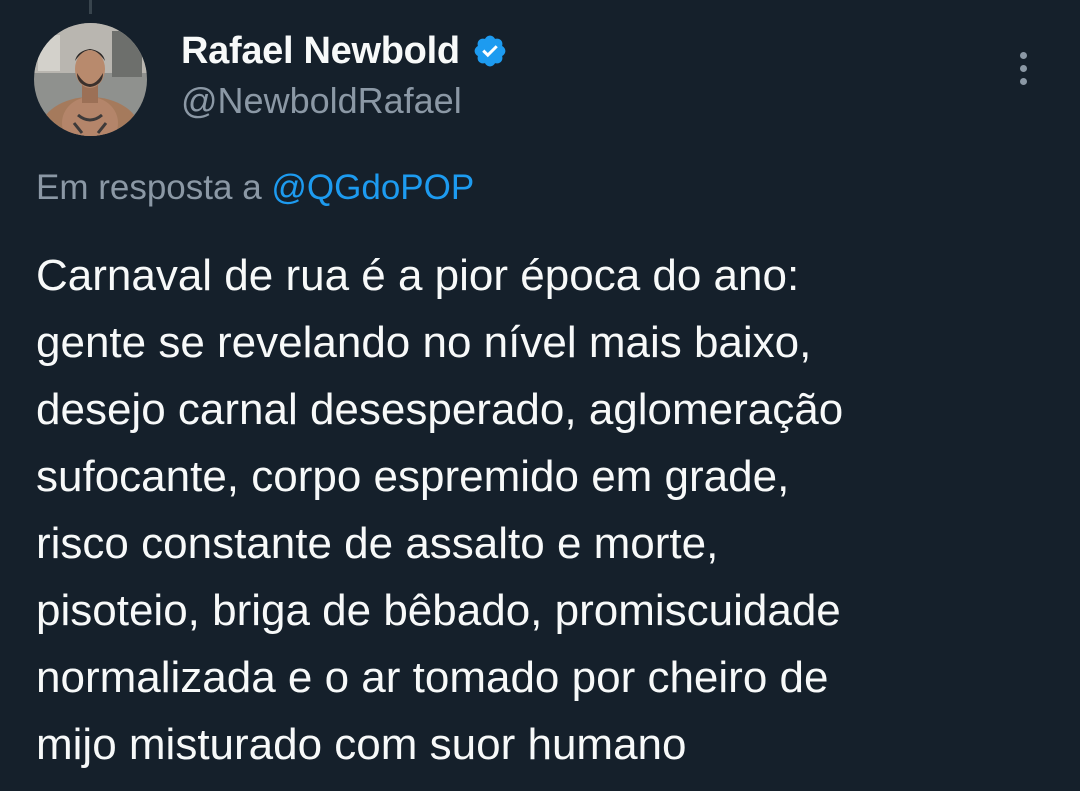 The height and width of the screenshot is (791, 1080). I want to click on avatar, so click(90, 79).